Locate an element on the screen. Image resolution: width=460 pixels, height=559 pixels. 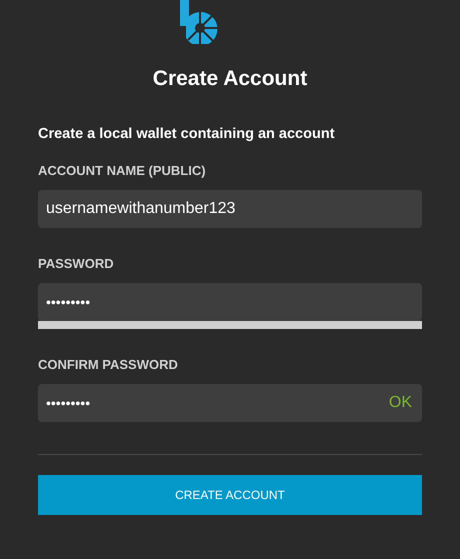
field-label: CONFIRM PASSWORD is located at coordinates (108, 365).